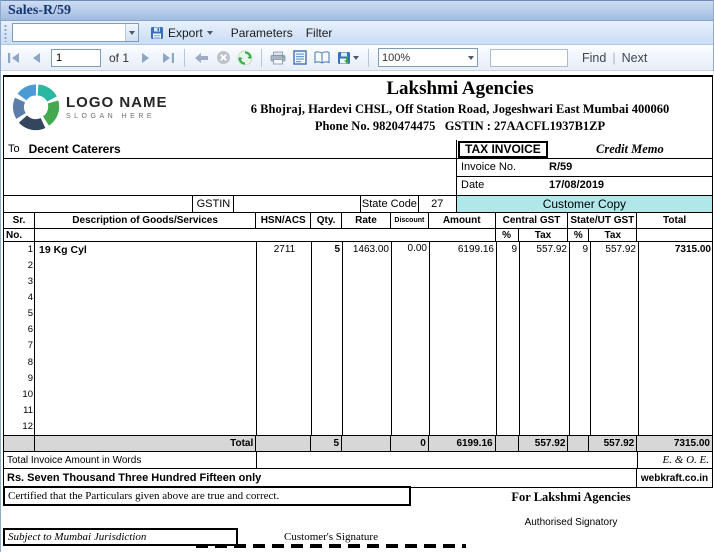 This screenshot has width=714, height=552. I want to click on first-page-button, so click(14, 58).